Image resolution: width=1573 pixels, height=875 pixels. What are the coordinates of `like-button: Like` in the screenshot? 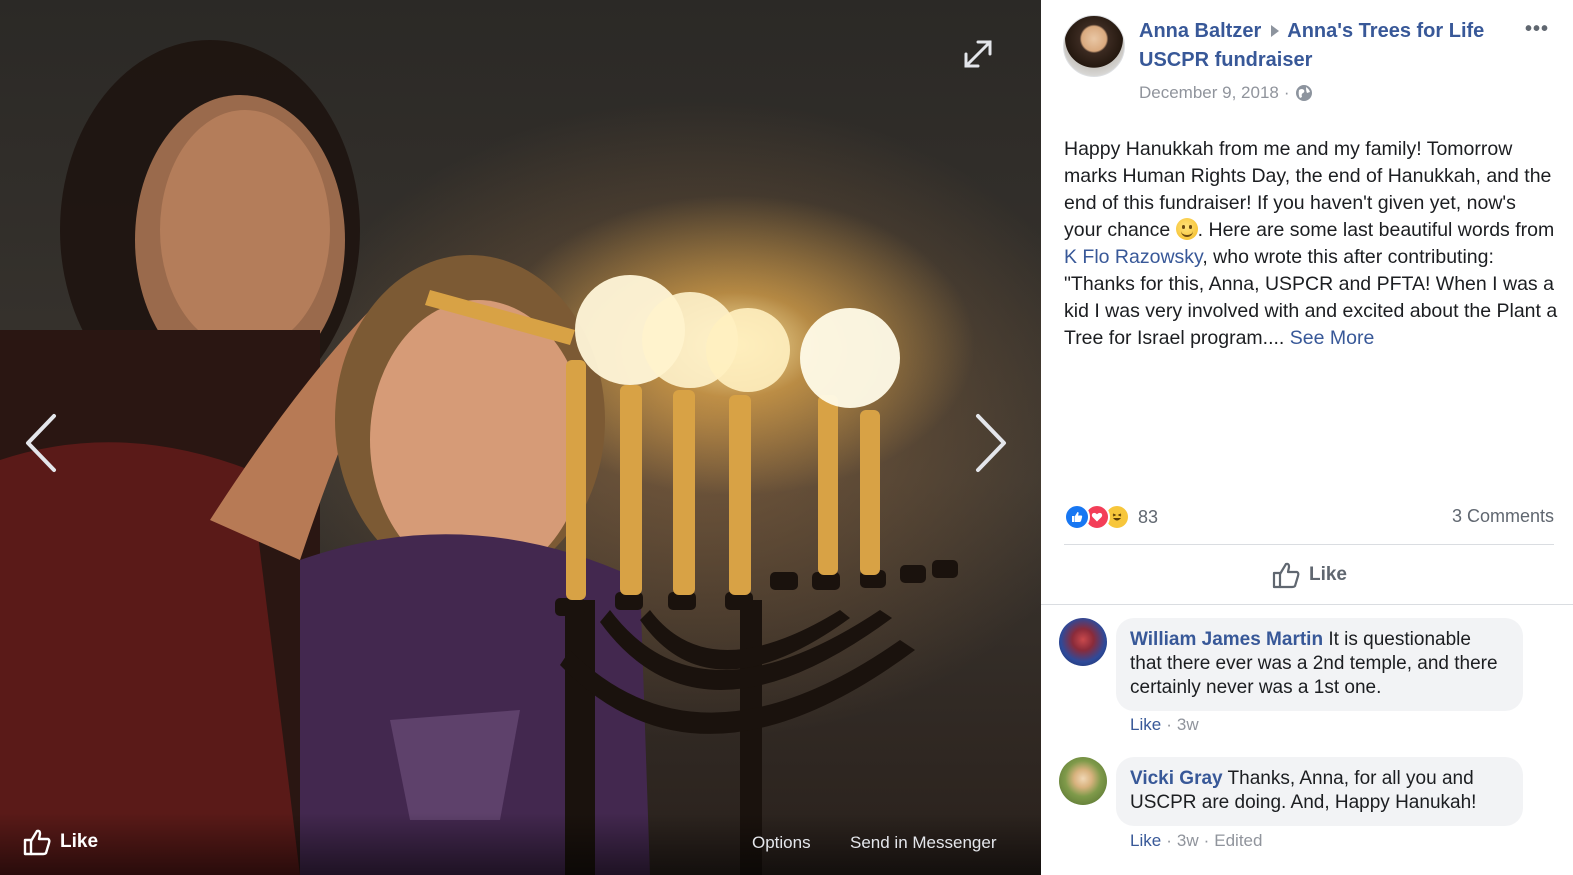 It's located at (1309, 575).